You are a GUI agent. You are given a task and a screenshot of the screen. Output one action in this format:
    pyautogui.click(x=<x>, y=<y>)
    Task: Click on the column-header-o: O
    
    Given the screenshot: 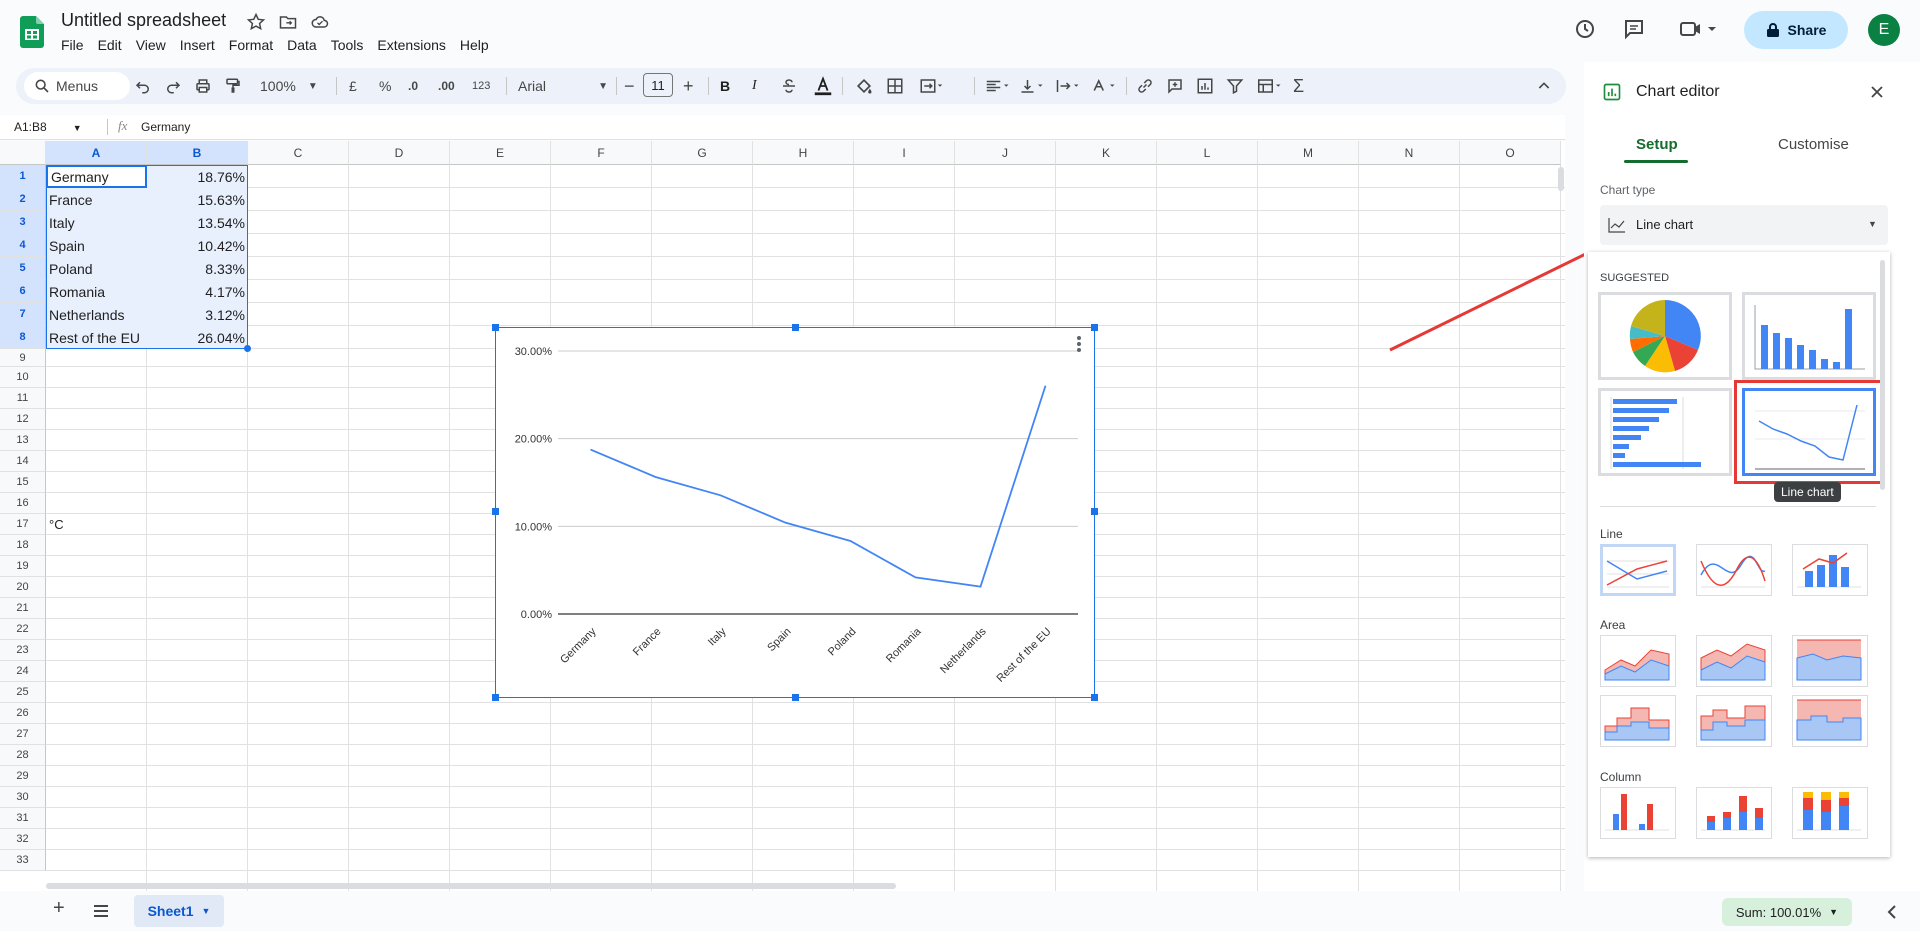 What is the action you would take?
    pyautogui.click(x=1510, y=153)
    